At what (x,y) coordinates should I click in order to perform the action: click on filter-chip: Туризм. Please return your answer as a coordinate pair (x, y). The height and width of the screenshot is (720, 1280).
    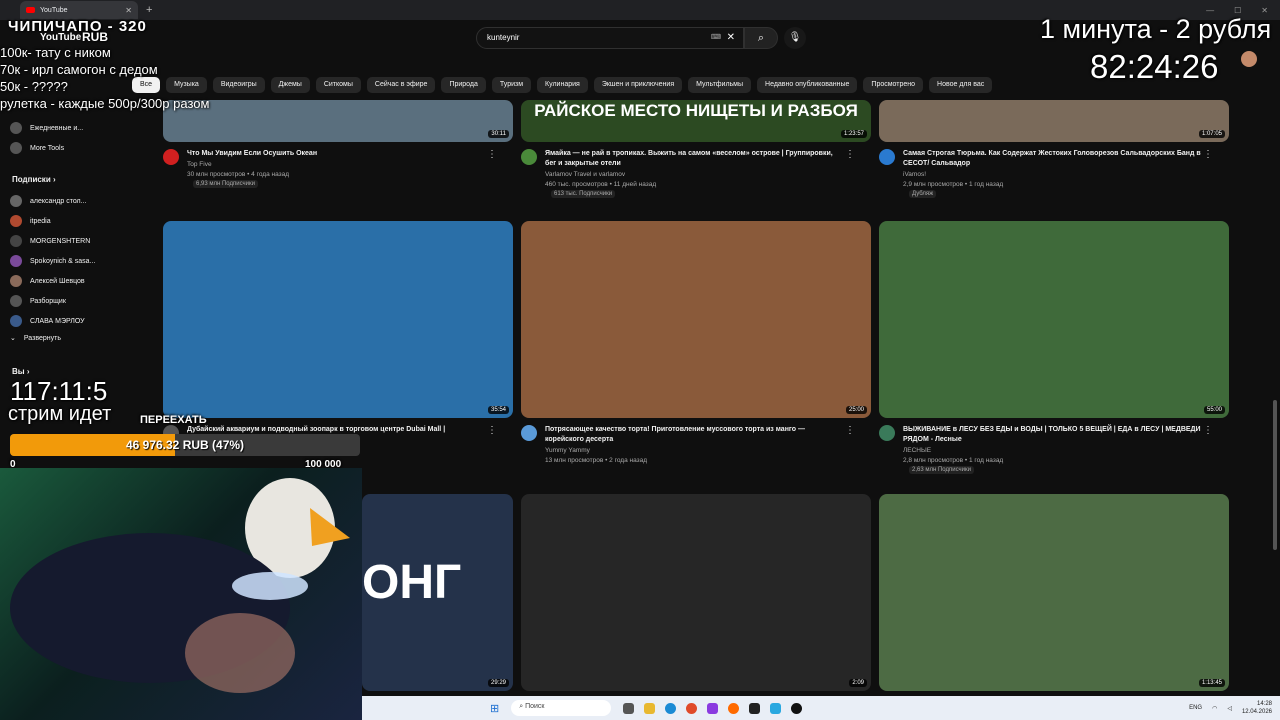
    Looking at the image, I should click on (511, 85).